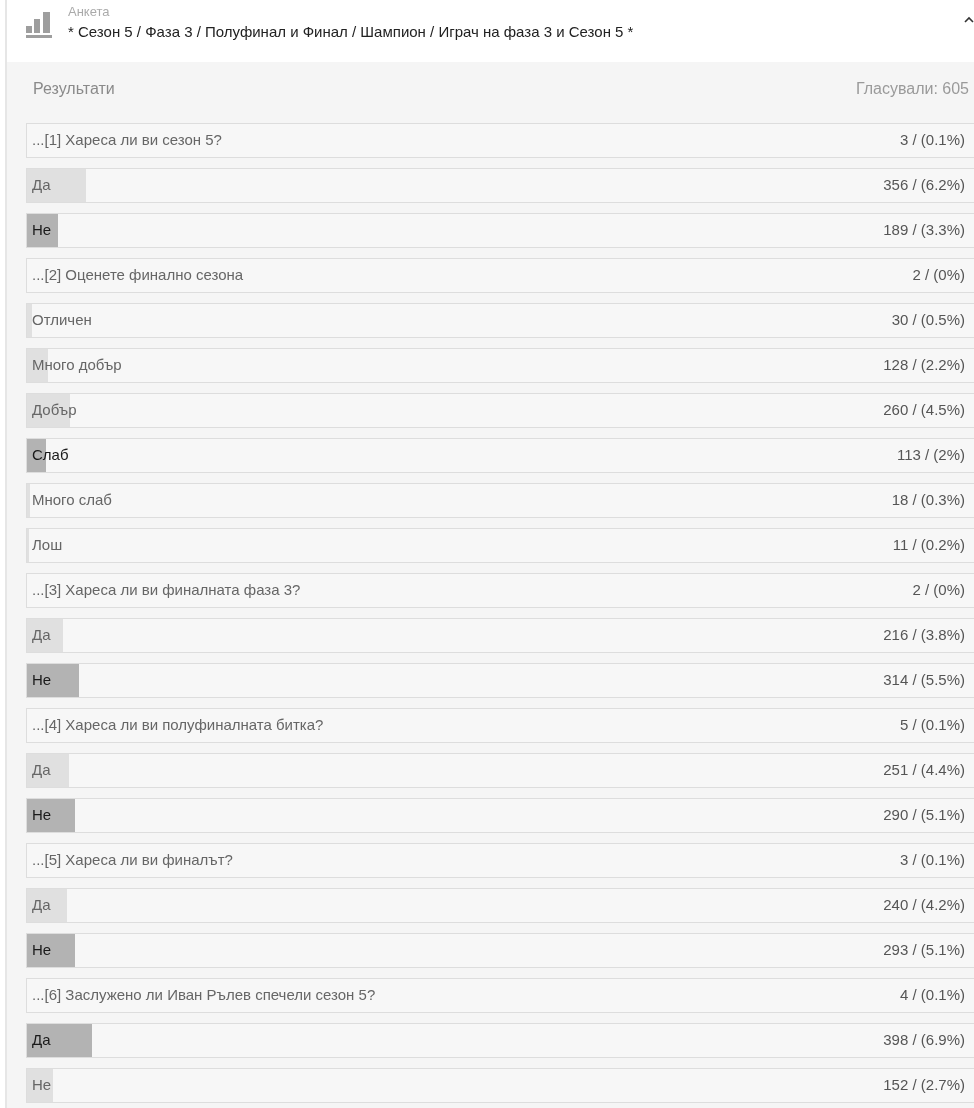  I want to click on answer-count: 290 / (5.1%), so click(924, 815).